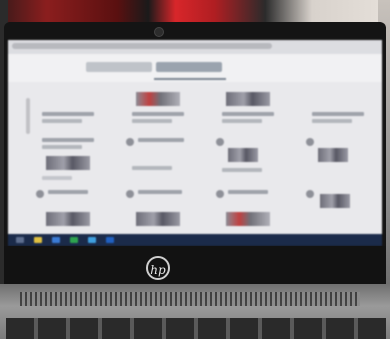 The height and width of the screenshot is (339, 390). What do you see at coordinates (56, 240) in the screenshot?
I see `edge-icon` at bounding box center [56, 240].